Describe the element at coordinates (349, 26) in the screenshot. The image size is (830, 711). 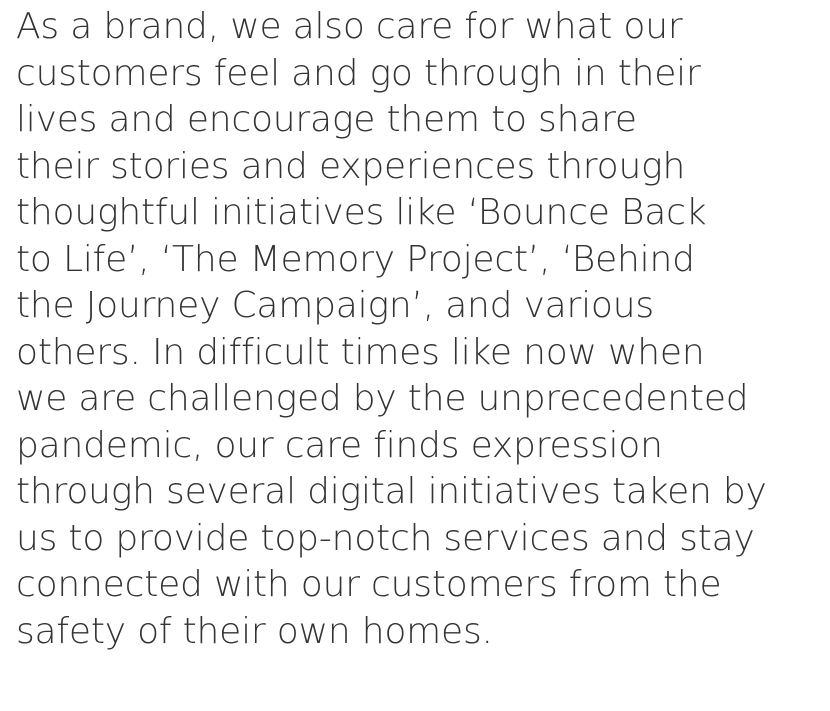
I see `paragraph-line: As a brand, we also care for what our` at that location.